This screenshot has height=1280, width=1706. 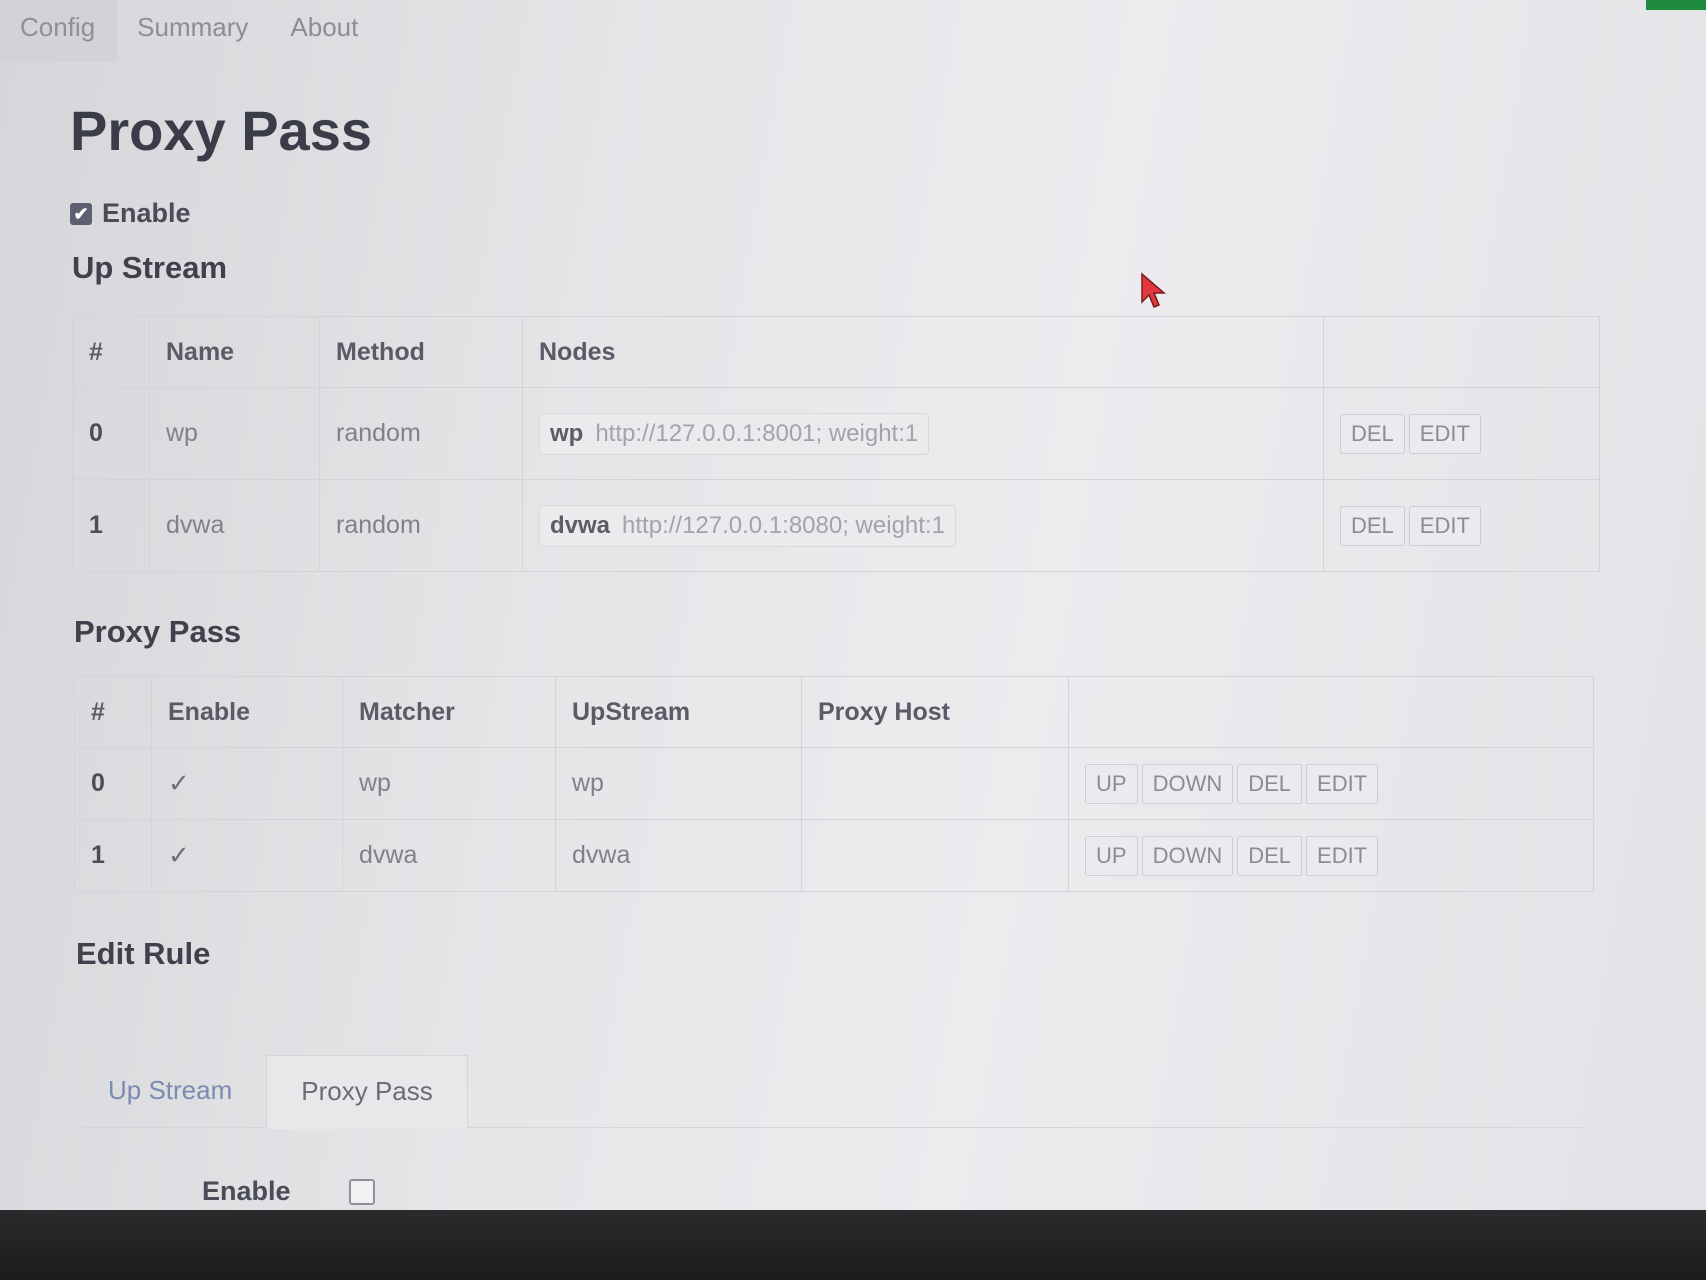 What do you see at coordinates (853, 1245) in the screenshot?
I see `monitor-bezel` at bounding box center [853, 1245].